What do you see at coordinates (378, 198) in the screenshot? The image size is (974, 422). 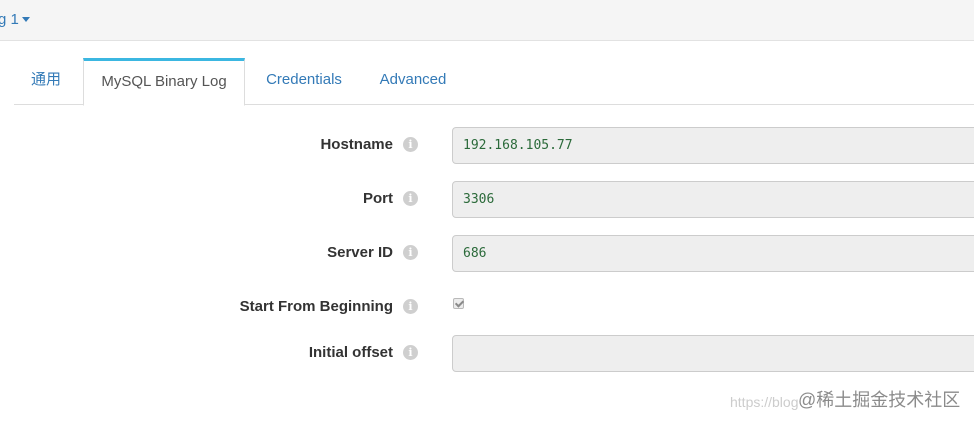 I see `port-label: Port` at bounding box center [378, 198].